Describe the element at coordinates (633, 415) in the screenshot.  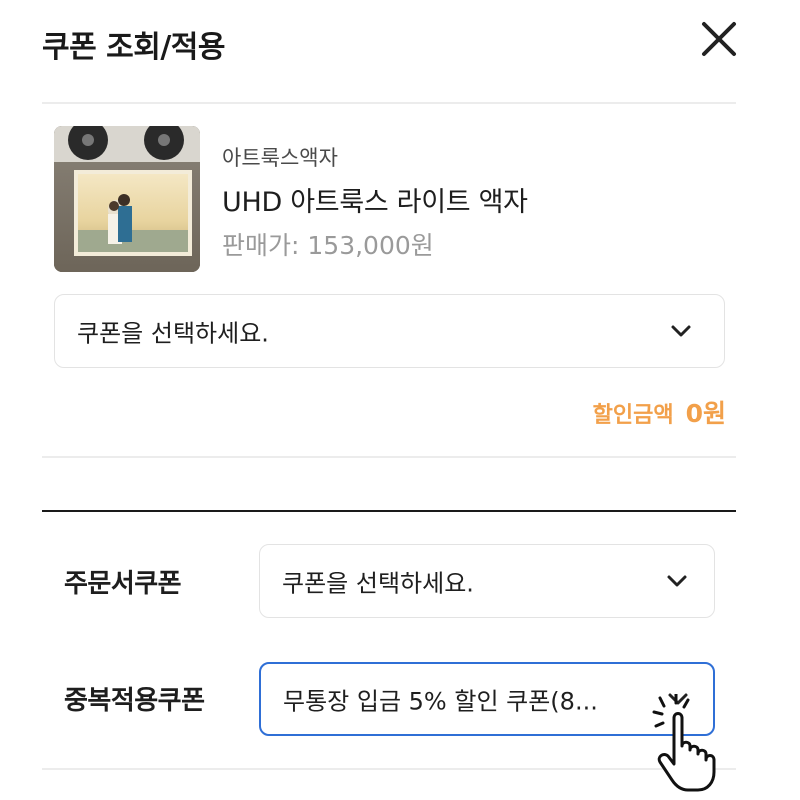
I see `discount-label: 할인금액` at that location.